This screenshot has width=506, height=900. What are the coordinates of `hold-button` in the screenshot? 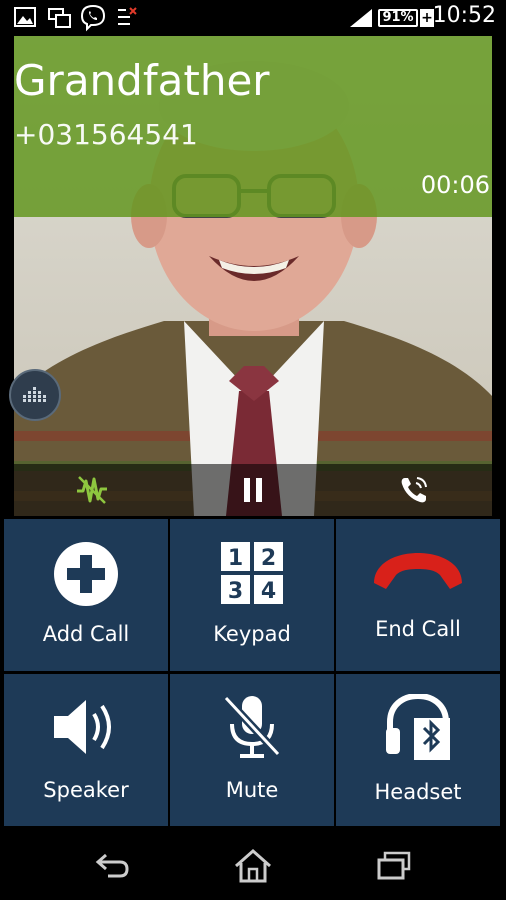 It's located at (253, 490).